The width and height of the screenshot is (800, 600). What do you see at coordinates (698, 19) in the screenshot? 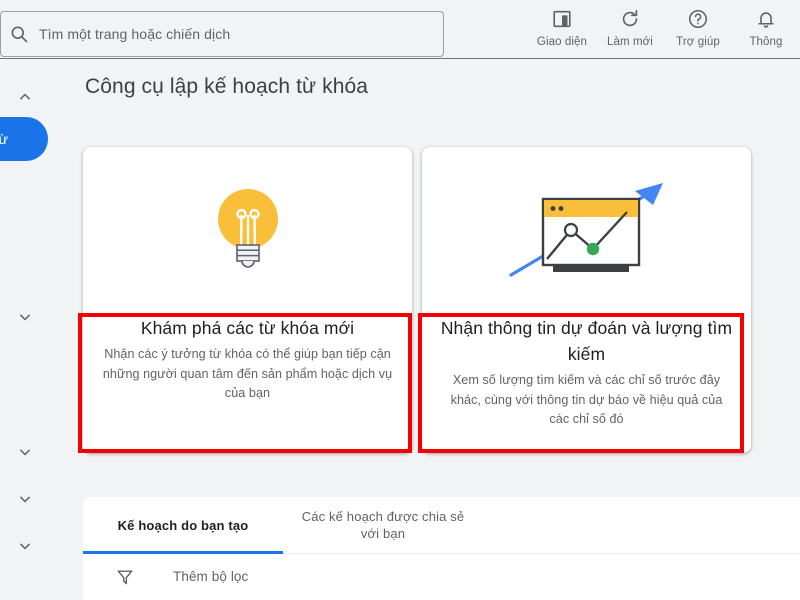
I see `help-icon` at bounding box center [698, 19].